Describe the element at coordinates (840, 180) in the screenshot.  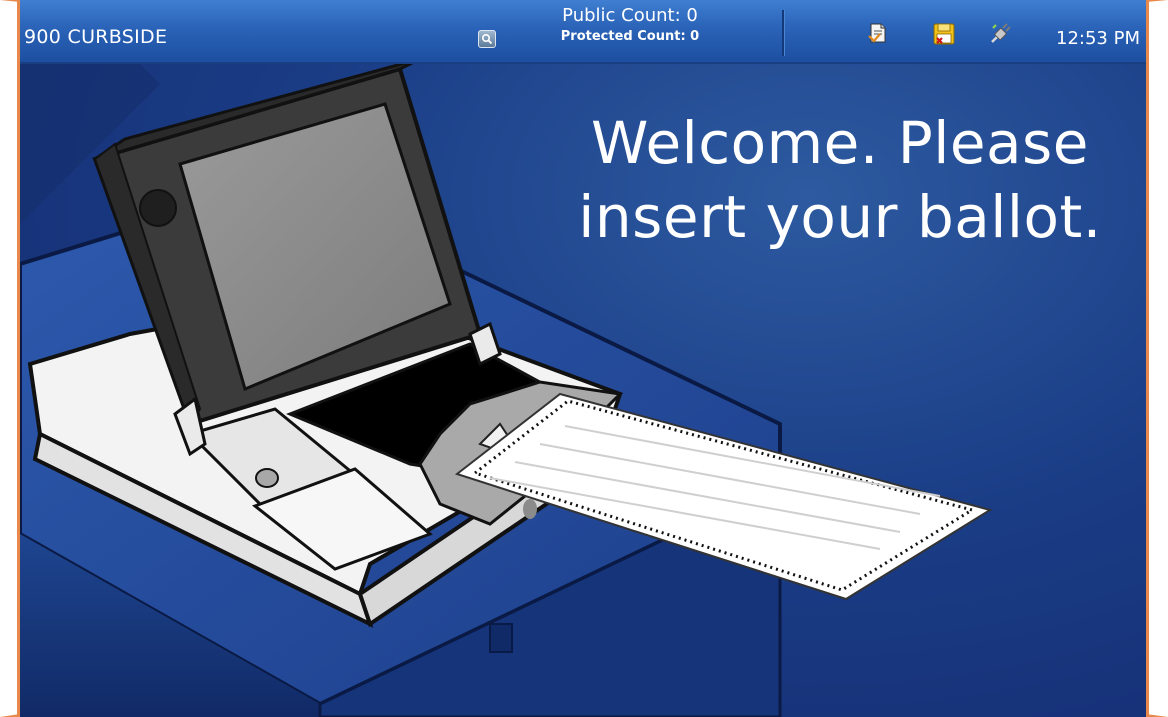
I see `welcome-message: Welcome. Please insert your ballot.` at that location.